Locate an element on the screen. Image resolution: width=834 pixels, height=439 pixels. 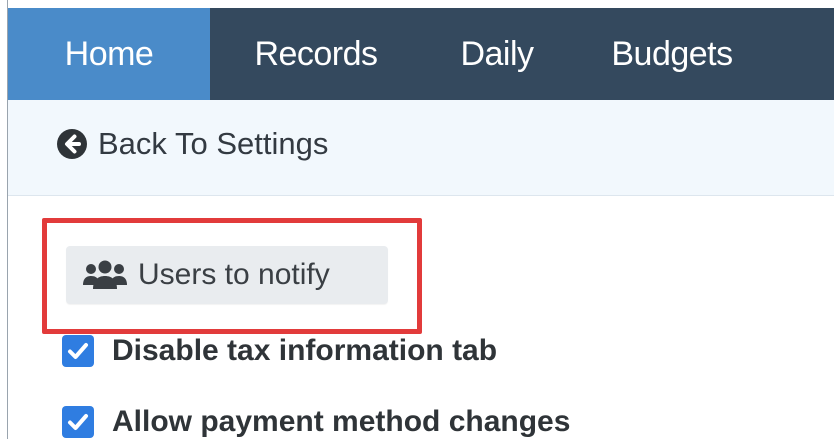
back-to-settings-label: Back To Settings is located at coordinates (213, 143).